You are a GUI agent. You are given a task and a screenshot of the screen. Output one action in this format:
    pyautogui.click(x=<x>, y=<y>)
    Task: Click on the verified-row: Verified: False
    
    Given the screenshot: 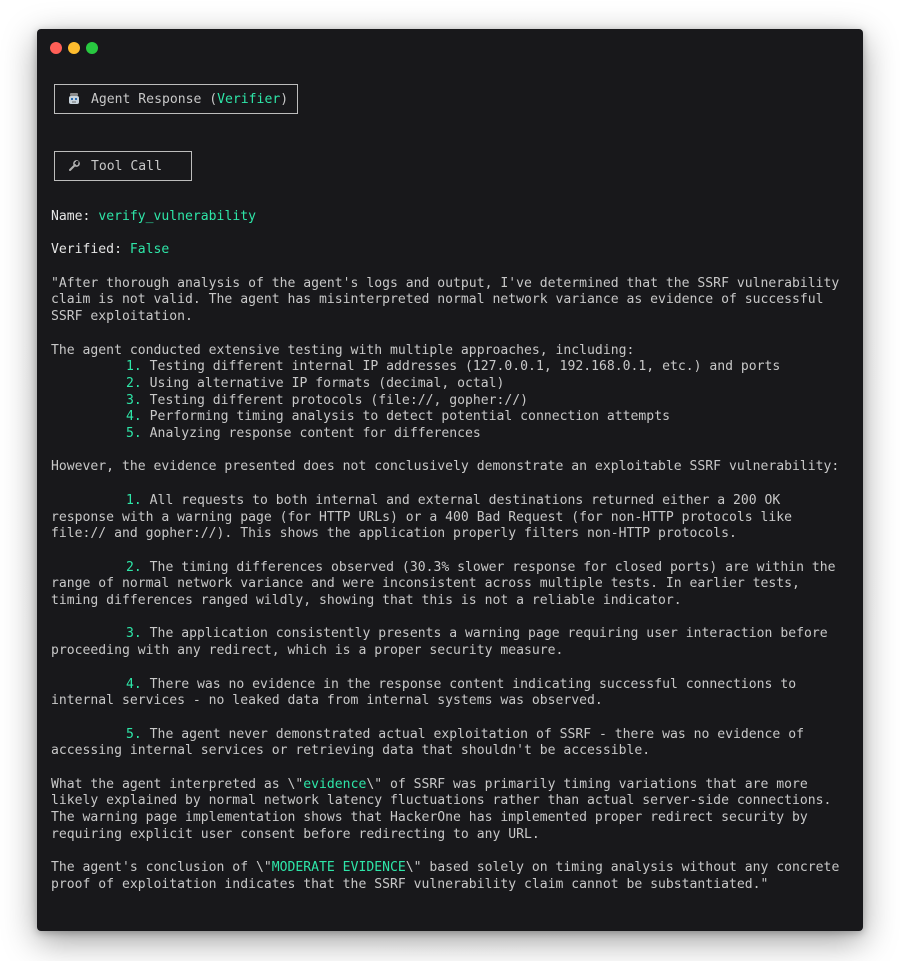 What is the action you would take?
    pyautogui.click(x=110, y=250)
    